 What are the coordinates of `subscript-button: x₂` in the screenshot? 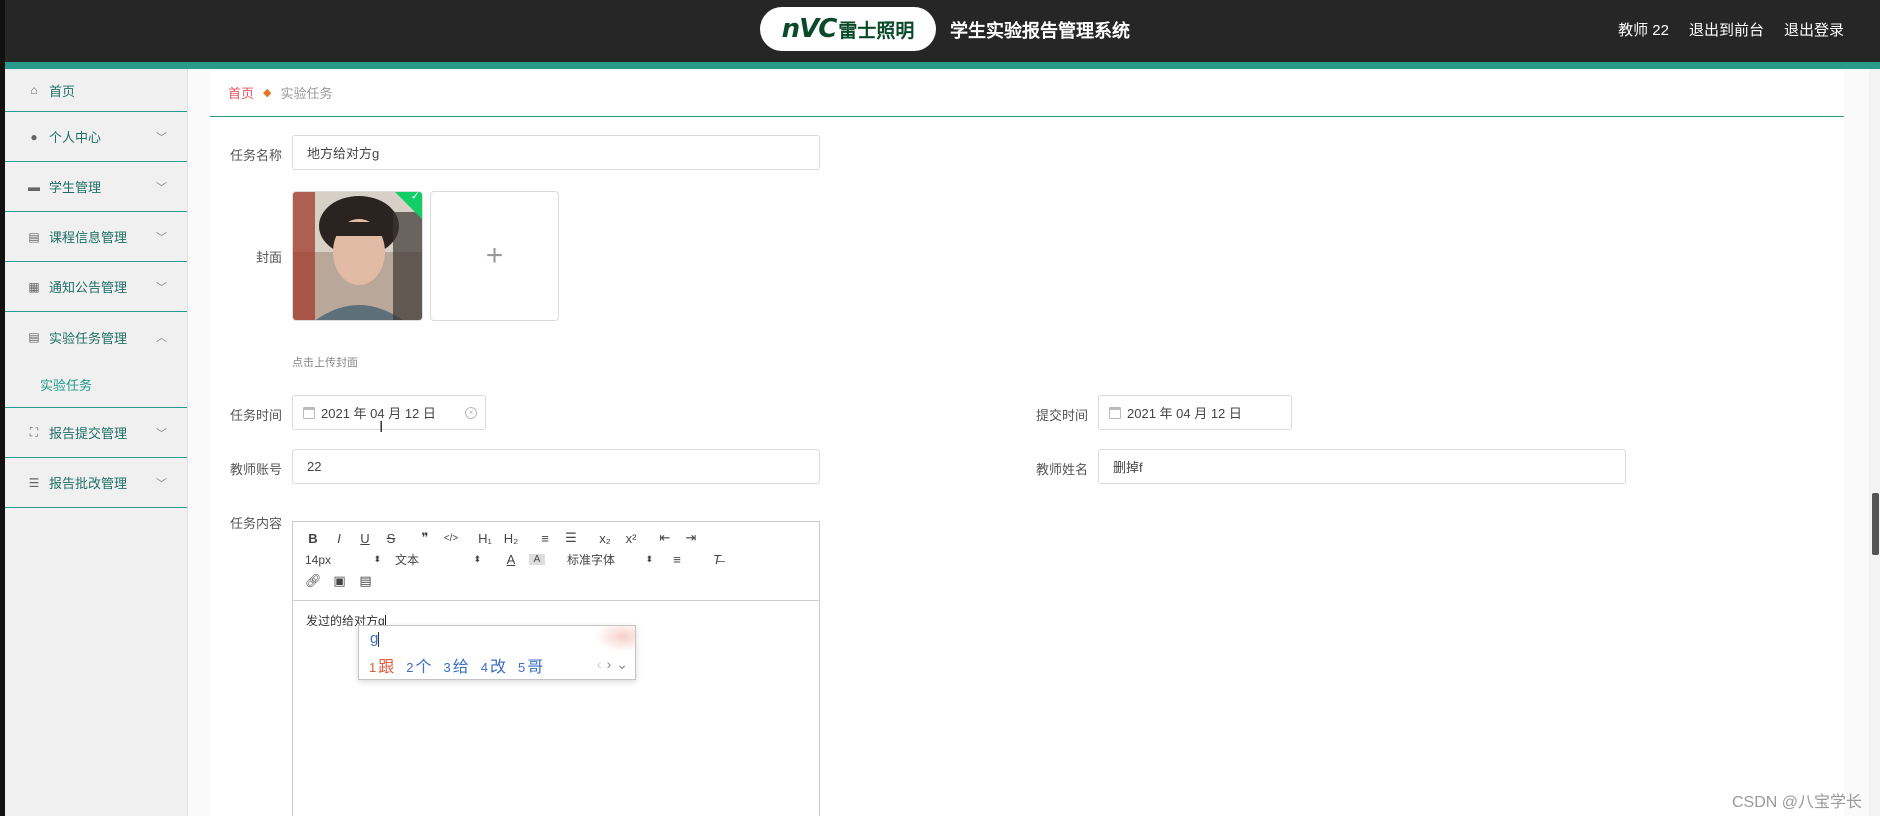 It's located at (605, 538).